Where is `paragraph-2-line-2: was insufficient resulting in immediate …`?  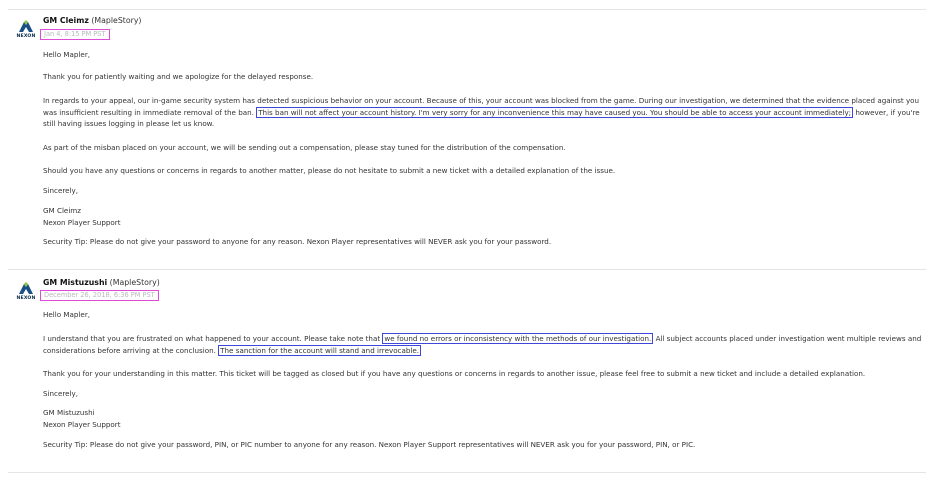 paragraph-2-line-2: was insufficient resulting in immediate … is located at coordinates (481, 112).